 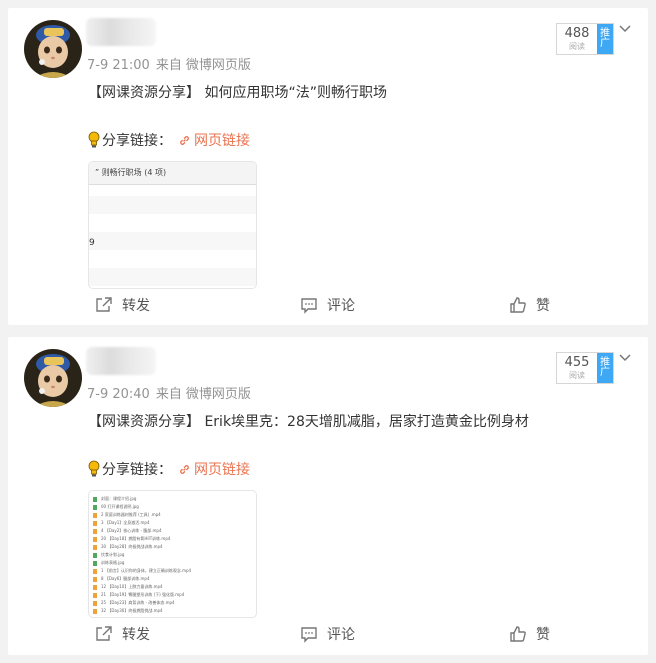 What do you see at coordinates (143, 594) in the screenshot?
I see `file-name: 21 【Day19】臀腿塑形训练 (下) 强化版.mp4` at bounding box center [143, 594].